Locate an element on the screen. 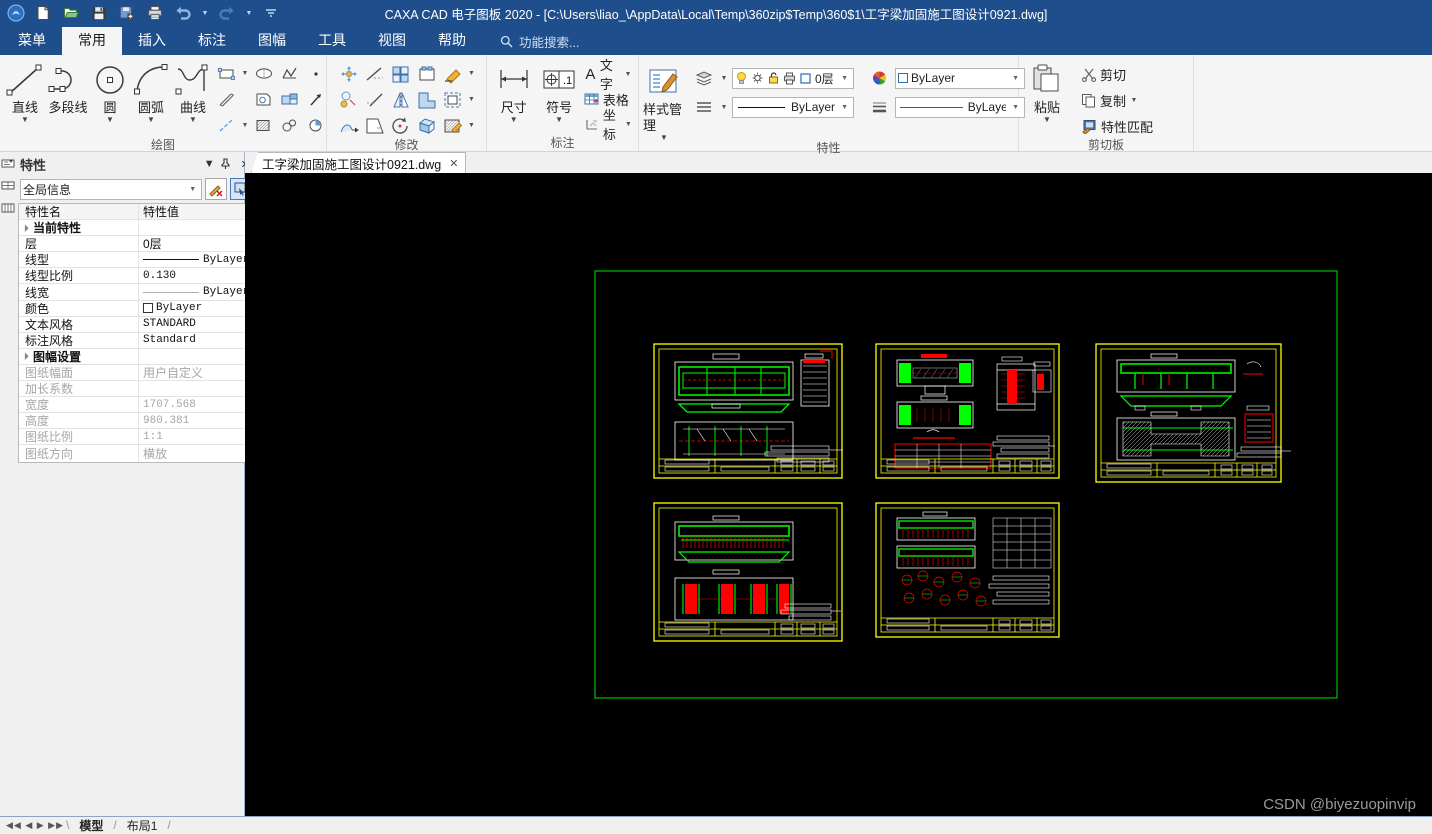  arrow-icon is located at coordinates (315, 100).